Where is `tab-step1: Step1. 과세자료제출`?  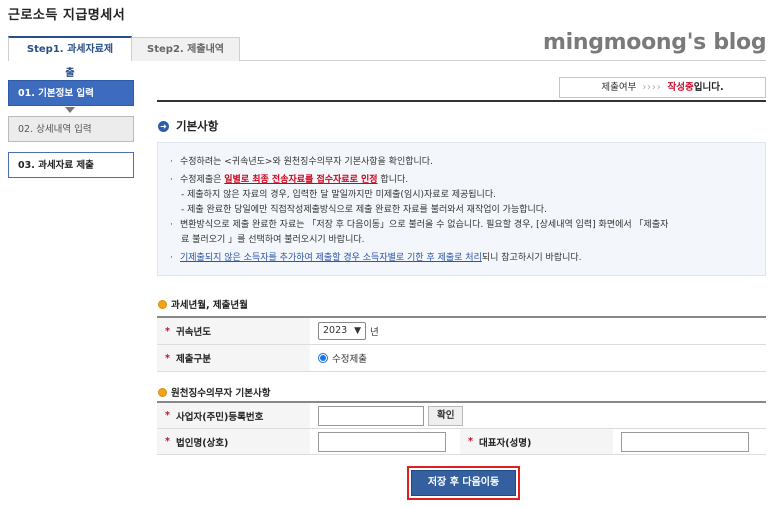
tab-step1: Step1. 과세자료제출 is located at coordinates (70, 57).